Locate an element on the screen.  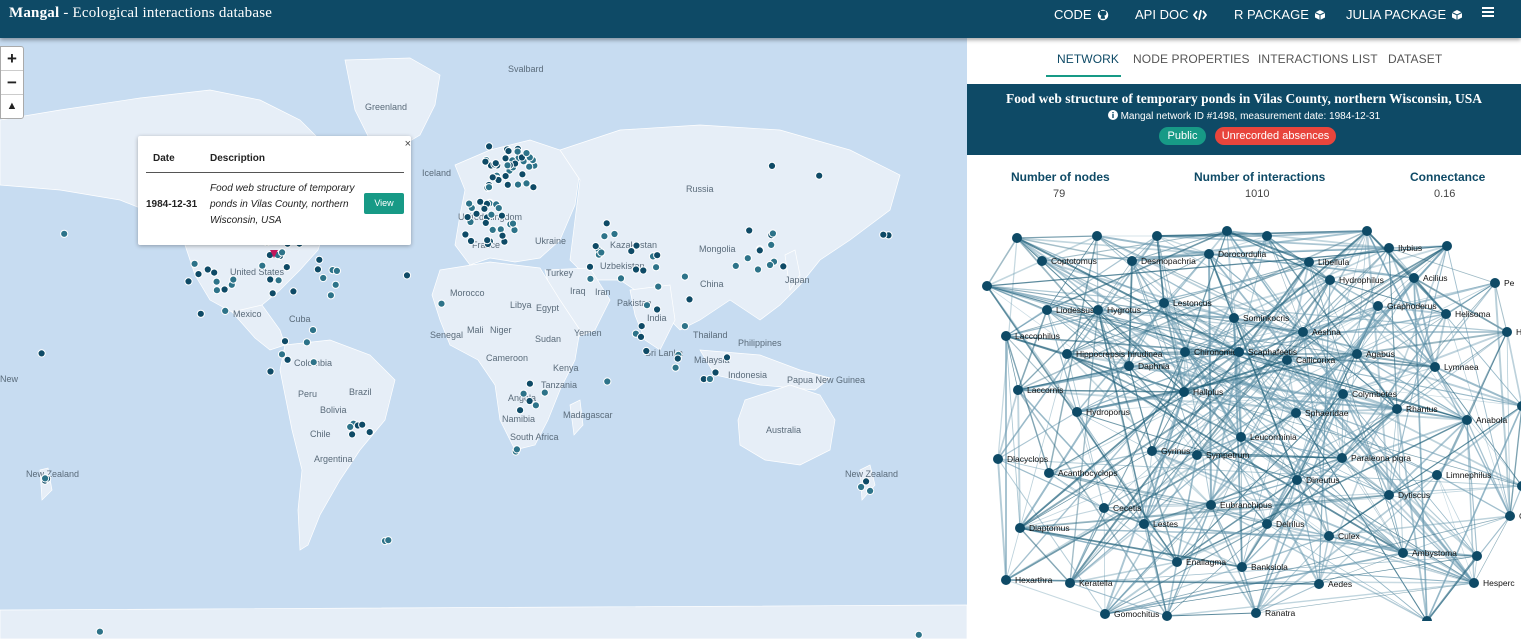
tab-node-properties: NODE PROPERTIES is located at coordinates (1191, 59).